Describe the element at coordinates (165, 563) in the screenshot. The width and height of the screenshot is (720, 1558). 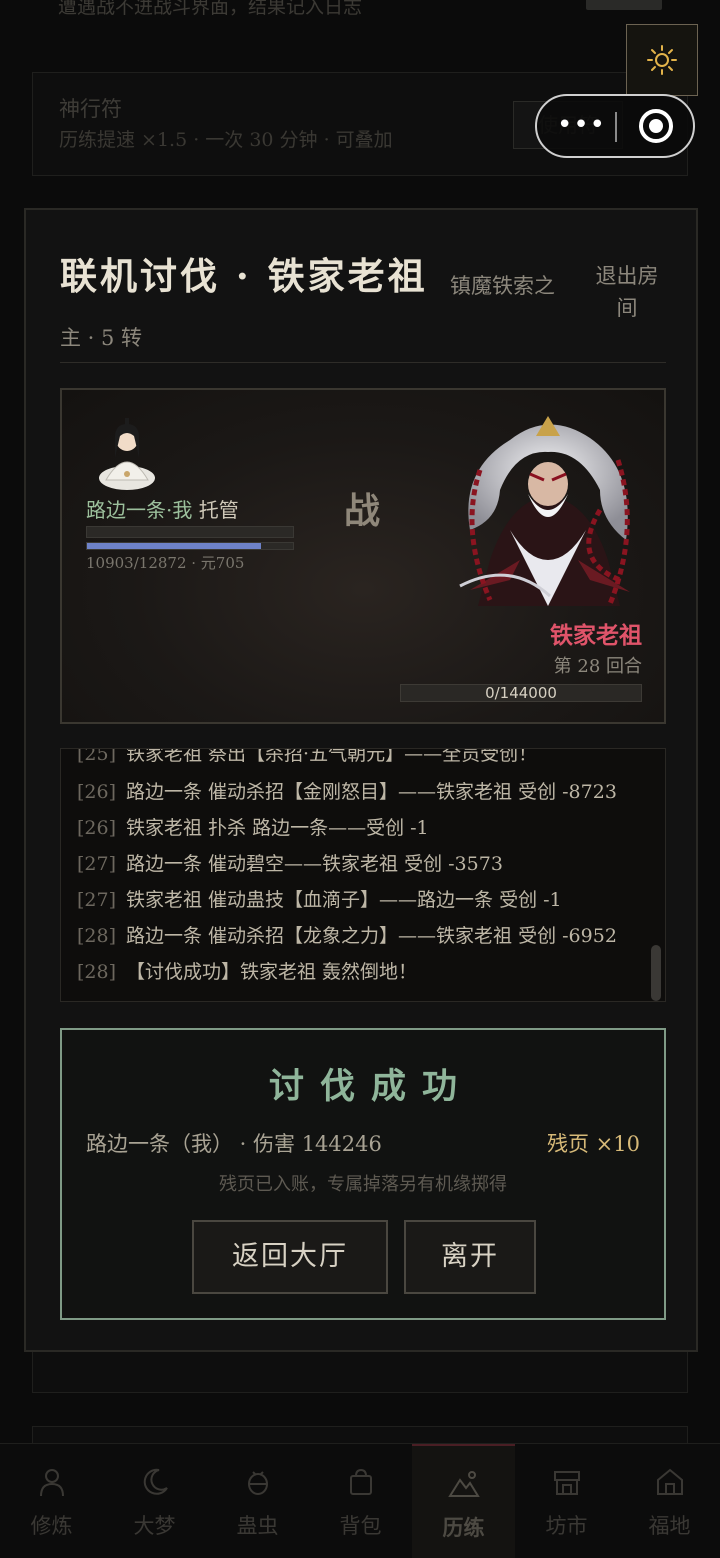
I see `player-stats: 10903/12872 · 元705` at that location.